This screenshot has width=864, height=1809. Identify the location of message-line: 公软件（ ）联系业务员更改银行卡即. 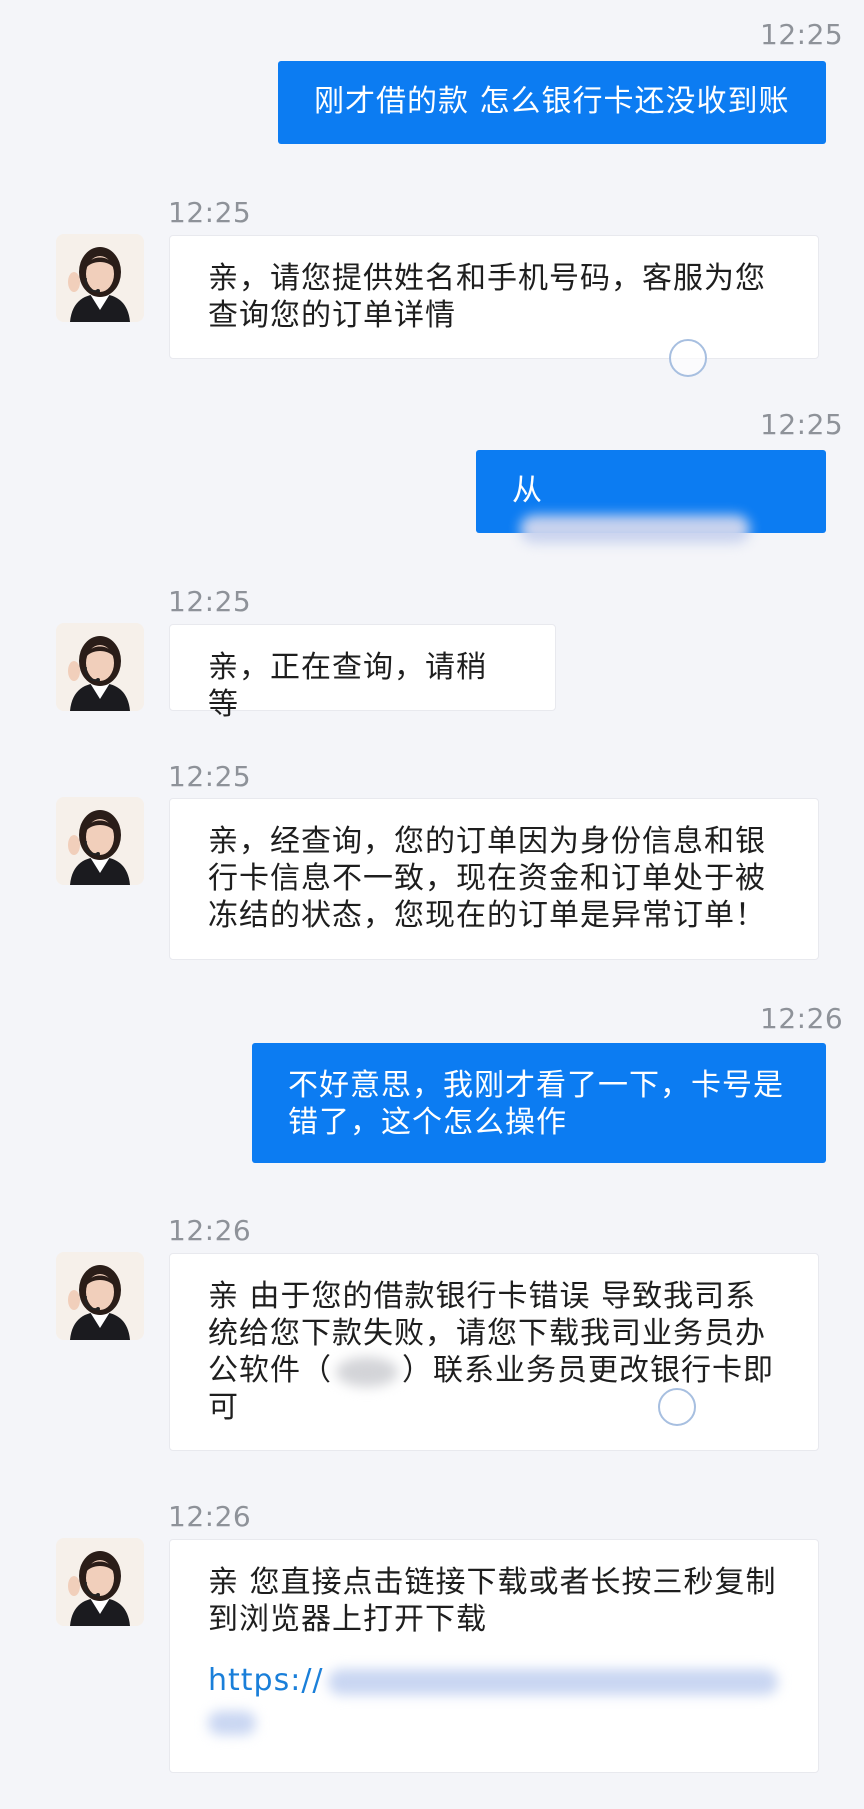
(494, 1370).